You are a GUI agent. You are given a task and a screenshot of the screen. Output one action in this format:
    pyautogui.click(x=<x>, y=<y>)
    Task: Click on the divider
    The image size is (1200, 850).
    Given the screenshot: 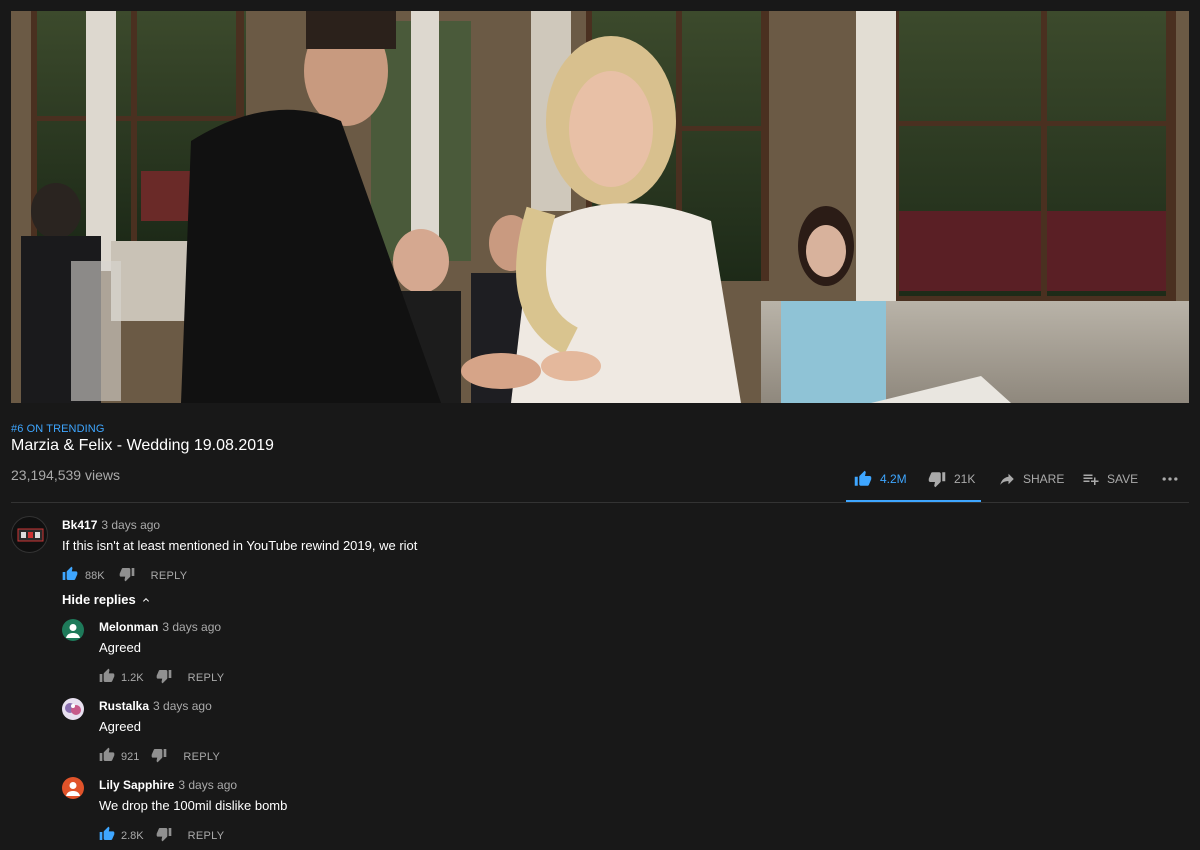 What is the action you would take?
    pyautogui.click(x=600, y=502)
    